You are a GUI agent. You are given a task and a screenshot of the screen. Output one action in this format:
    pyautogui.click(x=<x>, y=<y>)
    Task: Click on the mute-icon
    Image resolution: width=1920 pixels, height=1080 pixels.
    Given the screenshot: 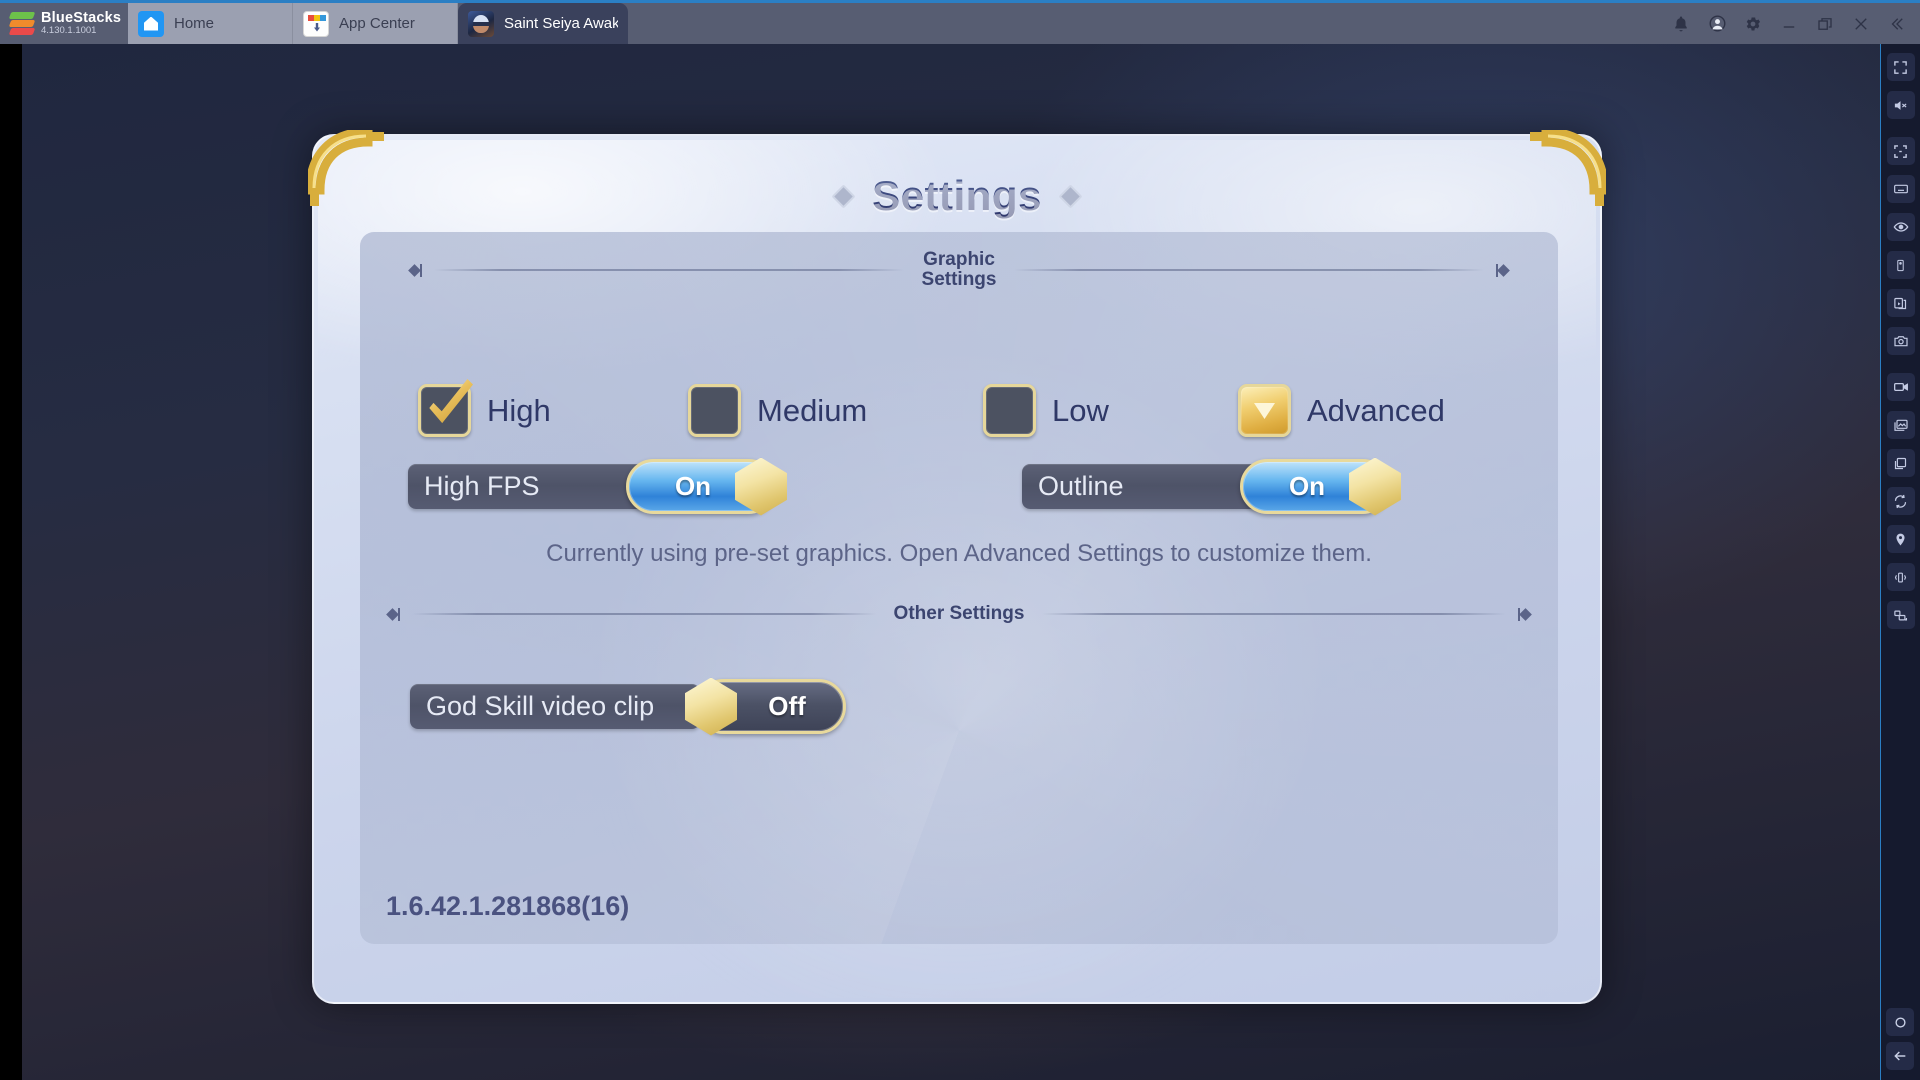 What is the action you would take?
    pyautogui.click(x=1900, y=105)
    